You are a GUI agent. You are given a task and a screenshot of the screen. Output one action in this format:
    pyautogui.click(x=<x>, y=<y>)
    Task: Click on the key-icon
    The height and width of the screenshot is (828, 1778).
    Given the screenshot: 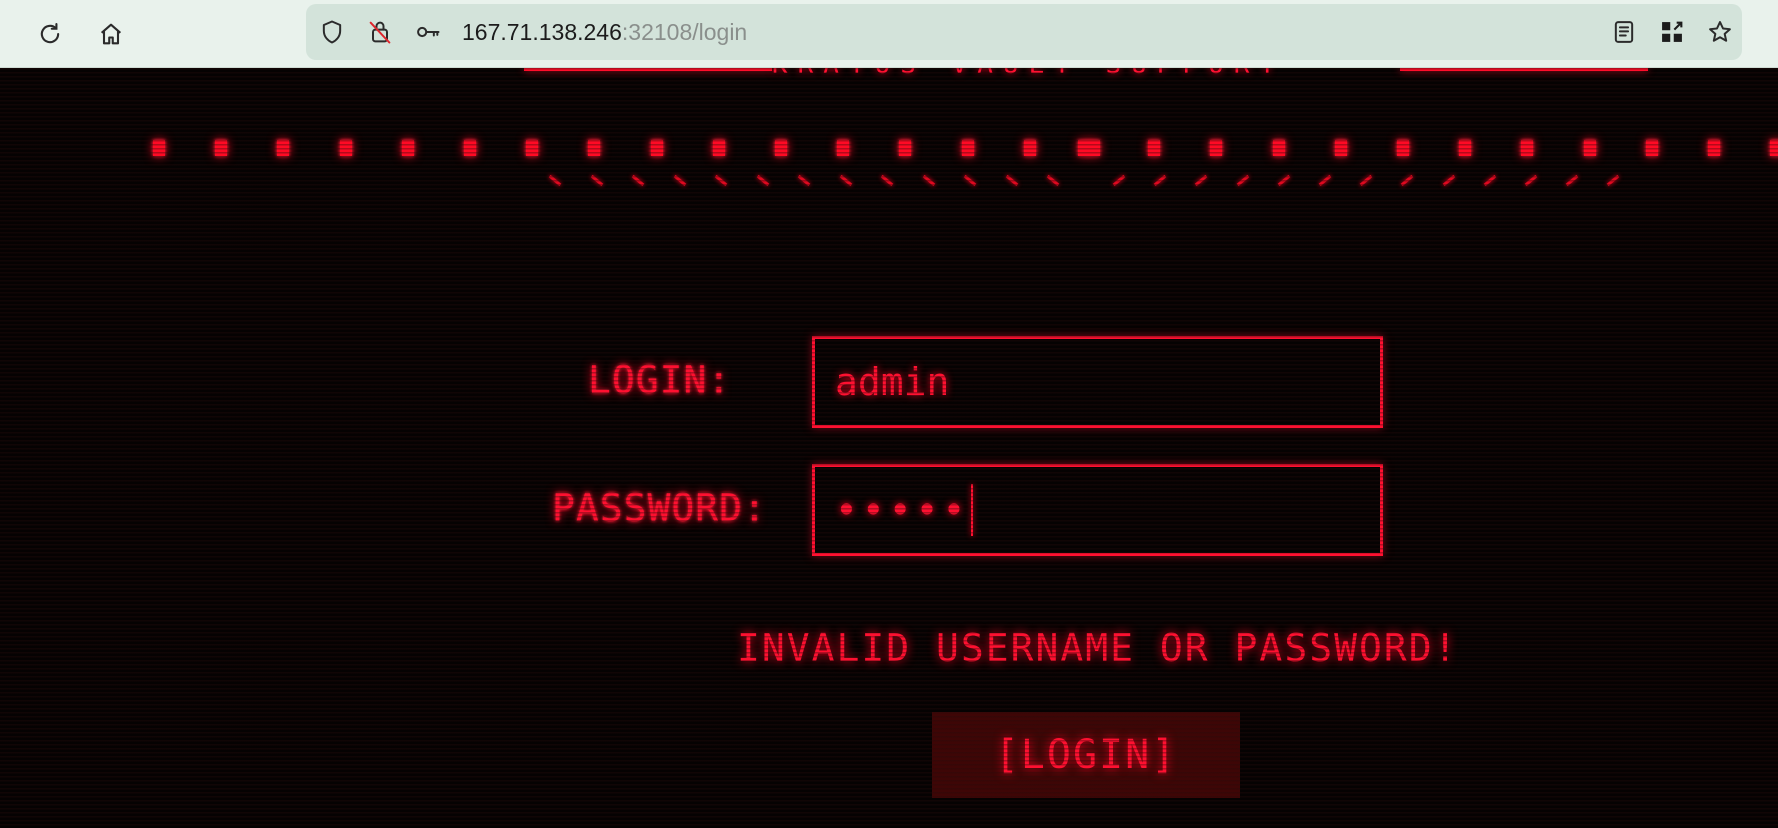 What is the action you would take?
    pyautogui.click(x=428, y=32)
    